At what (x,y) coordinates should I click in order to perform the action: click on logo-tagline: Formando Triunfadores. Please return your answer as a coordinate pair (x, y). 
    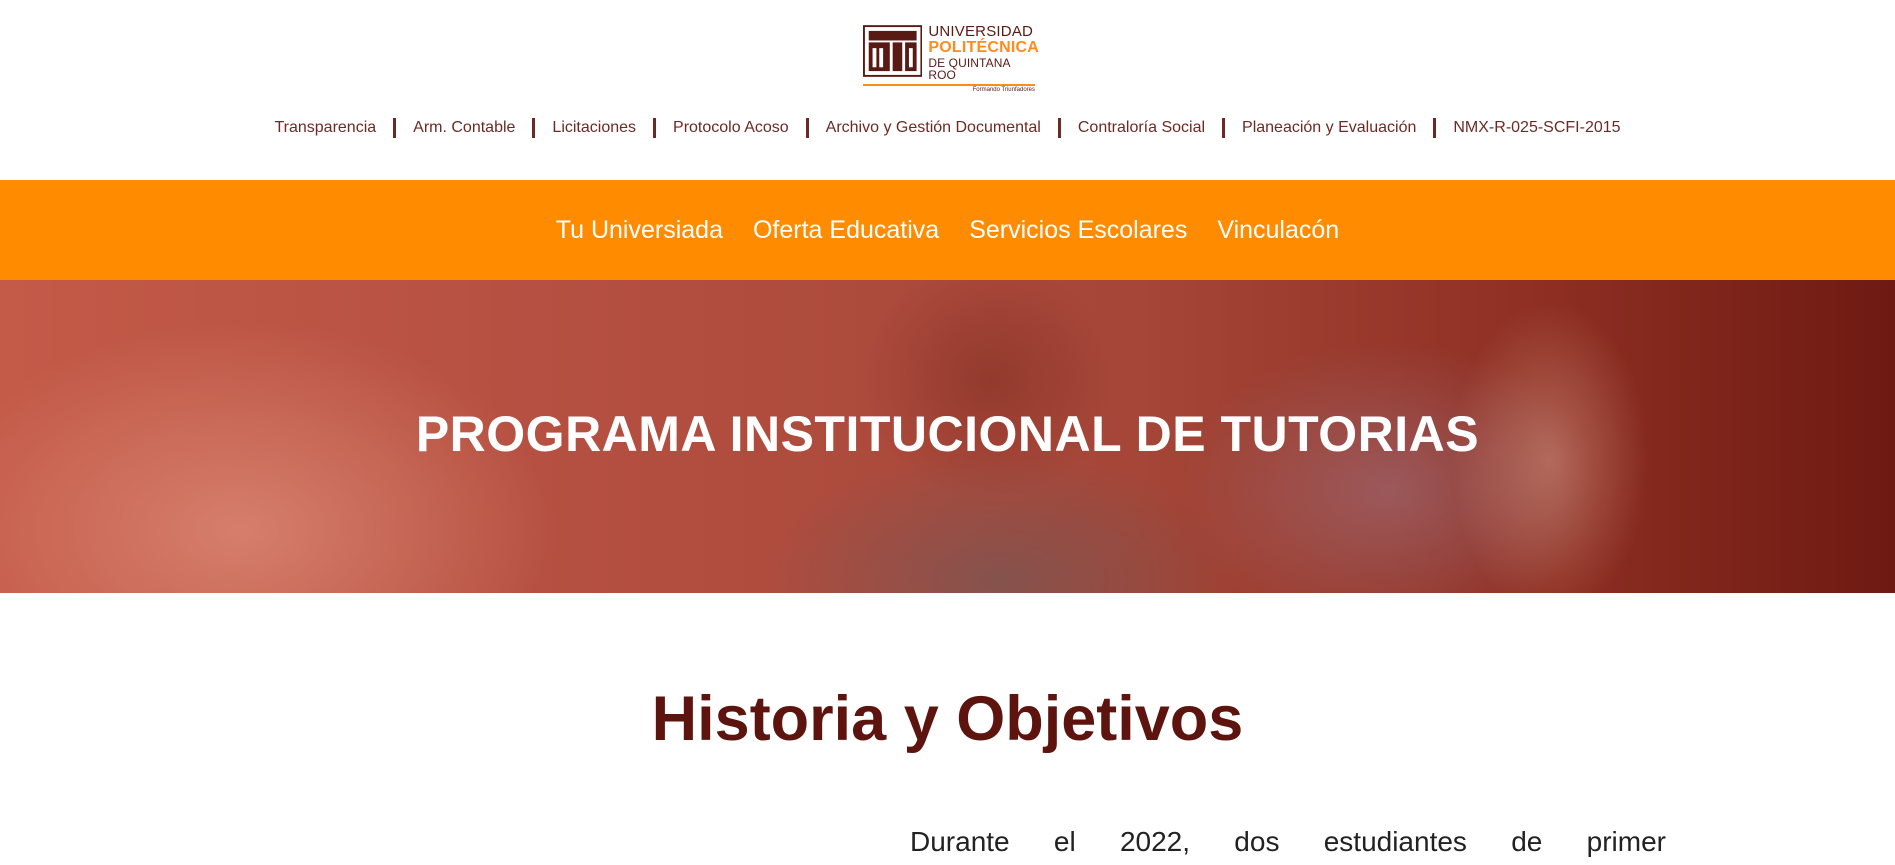
    Looking at the image, I should click on (1003, 90).